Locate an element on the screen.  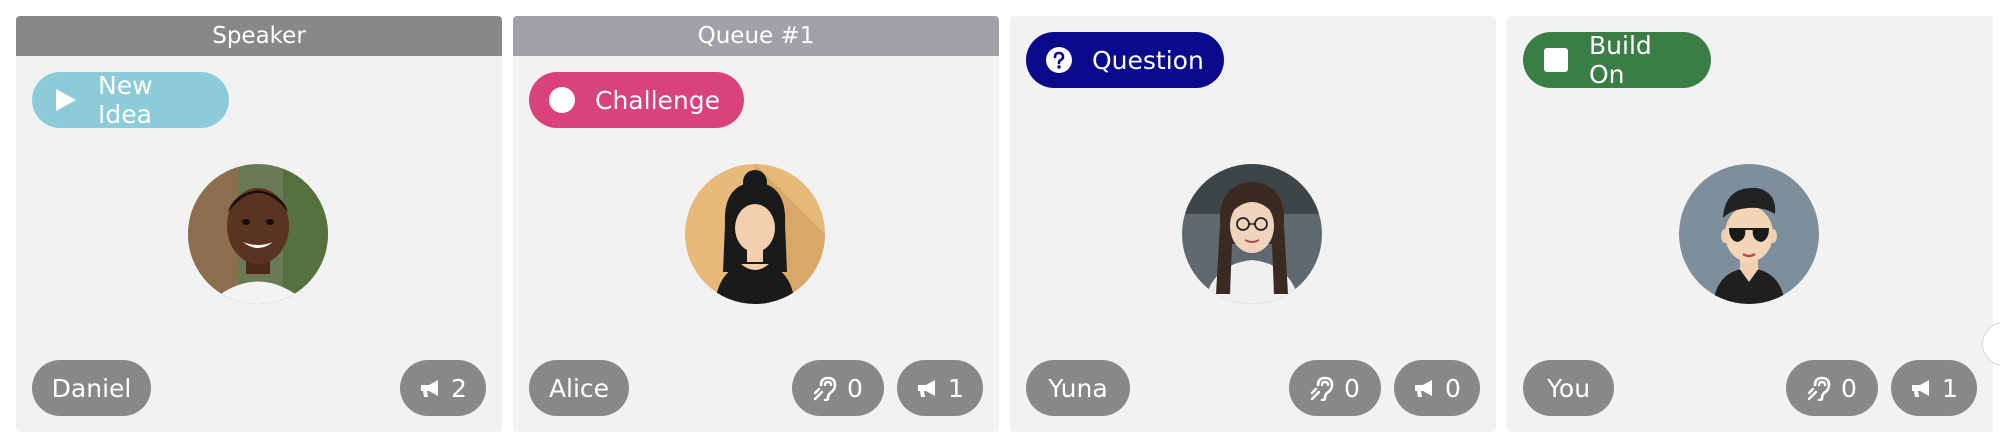
question-icon is located at coordinates (1059, 60).